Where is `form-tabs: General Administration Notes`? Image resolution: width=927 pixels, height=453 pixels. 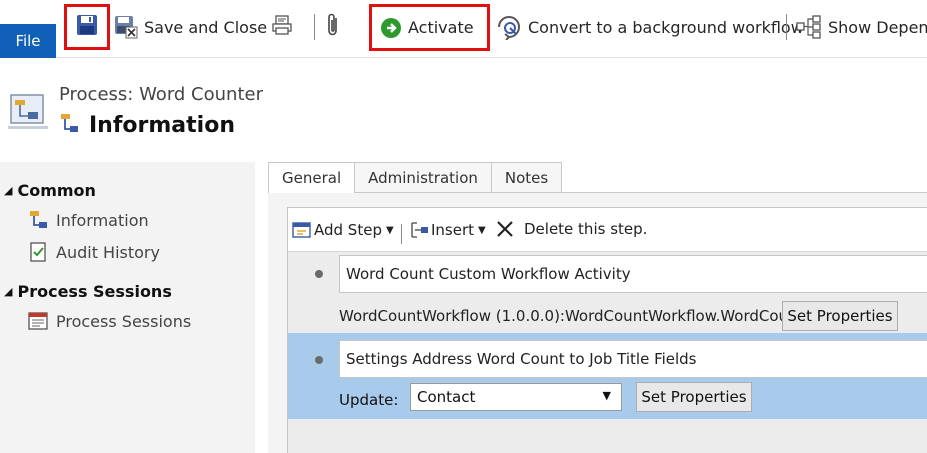
form-tabs: General Administration Notes is located at coordinates (415, 178).